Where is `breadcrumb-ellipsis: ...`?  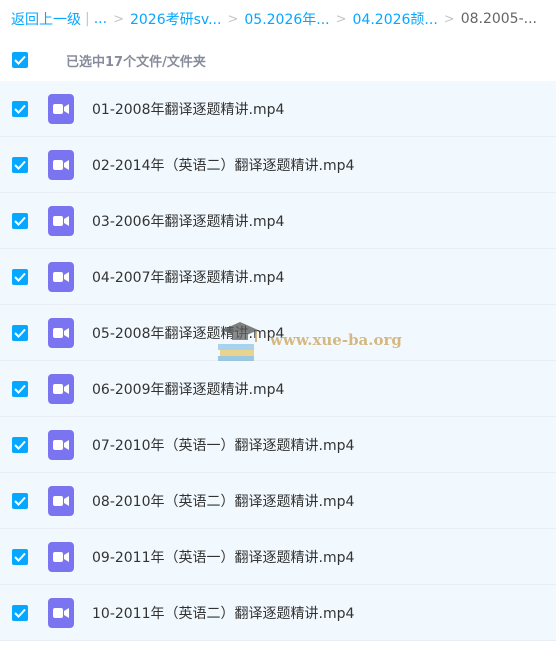
breadcrumb-ellipsis: ... is located at coordinates (100, 19).